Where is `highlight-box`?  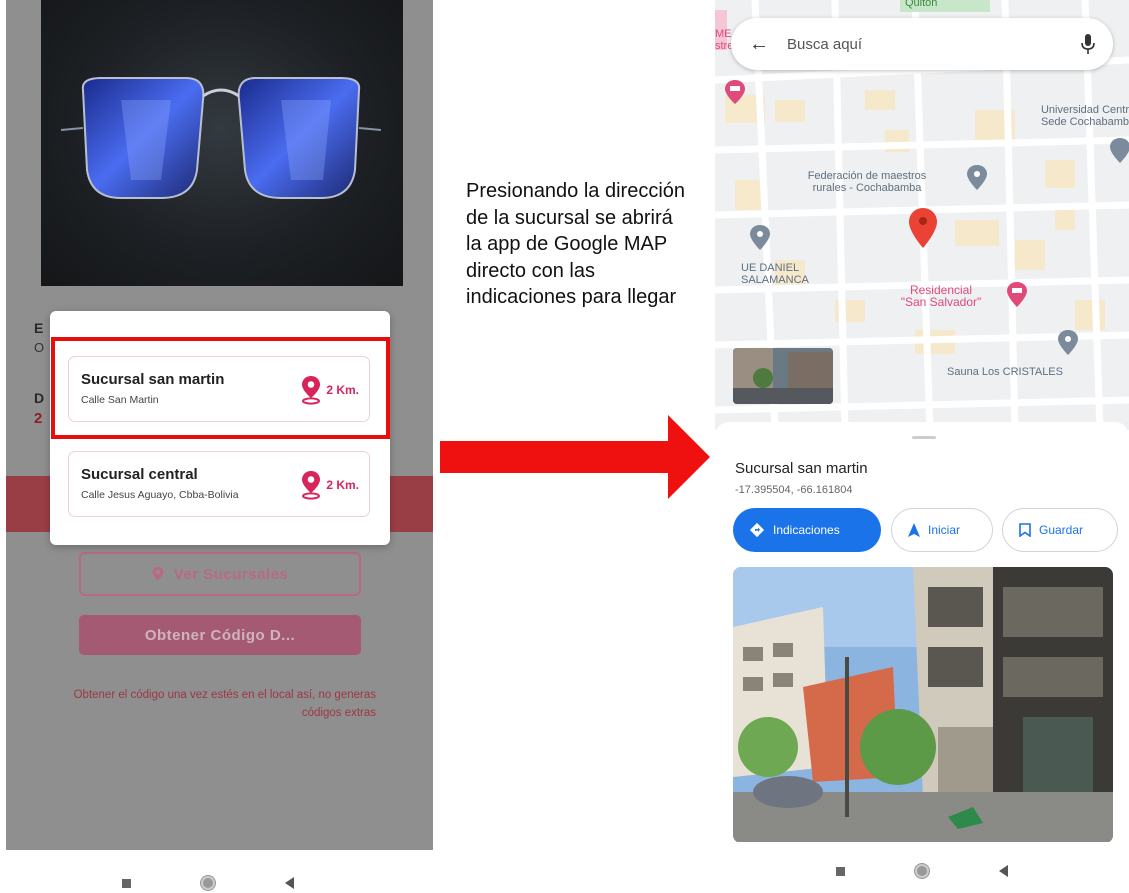
highlight-box is located at coordinates (220, 388).